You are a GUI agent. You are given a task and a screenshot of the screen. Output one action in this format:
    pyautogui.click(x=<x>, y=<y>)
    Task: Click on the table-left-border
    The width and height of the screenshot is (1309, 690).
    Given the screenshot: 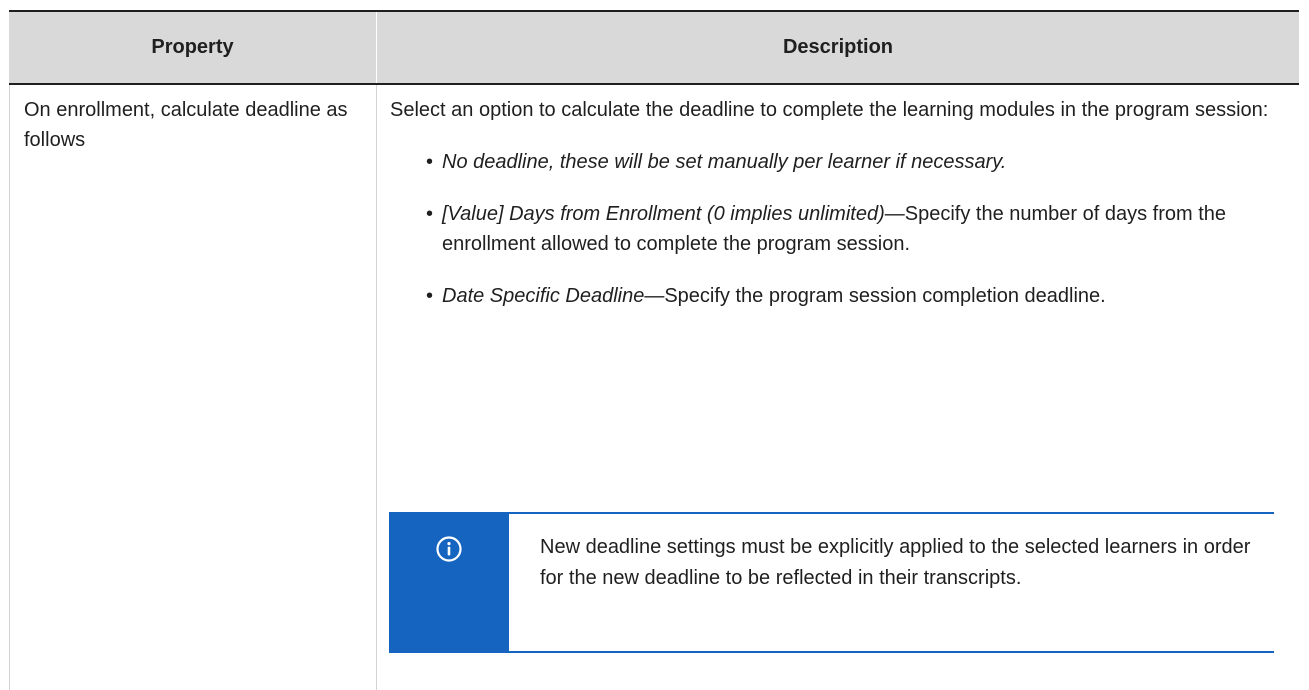 What is the action you would take?
    pyautogui.click(x=9, y=387)
    